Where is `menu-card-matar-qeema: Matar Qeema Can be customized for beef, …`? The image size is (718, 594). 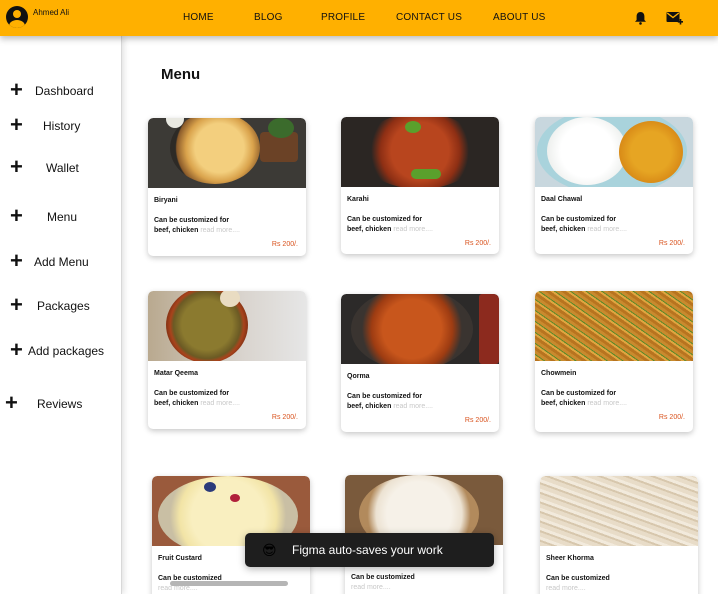 menu-card-matar-qeema: Matar Qeema Can be customized for beef, … is located at coordinates (227, 360).